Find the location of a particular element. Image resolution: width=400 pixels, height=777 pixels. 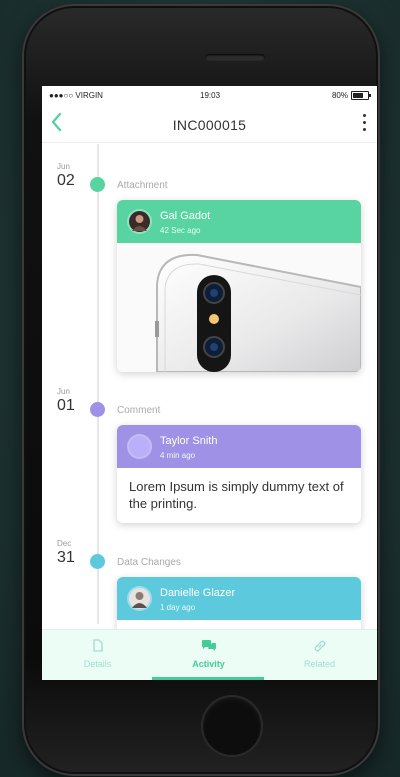

status-bar: ●●●○○ VIRGIN 19:03 80% is located at coordinates (209, 95).